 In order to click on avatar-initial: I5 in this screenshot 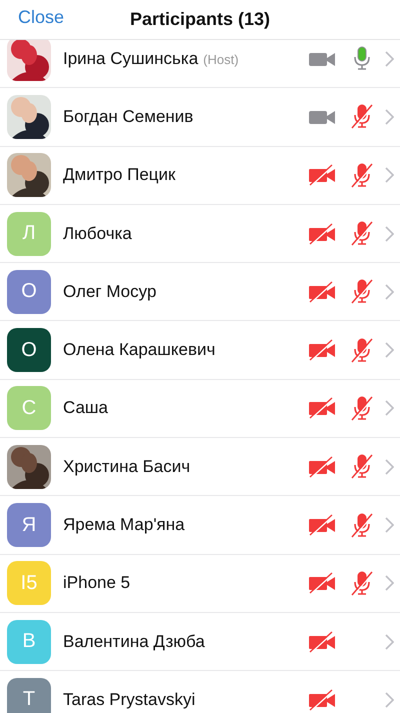, I will do `click(29, 583)`.